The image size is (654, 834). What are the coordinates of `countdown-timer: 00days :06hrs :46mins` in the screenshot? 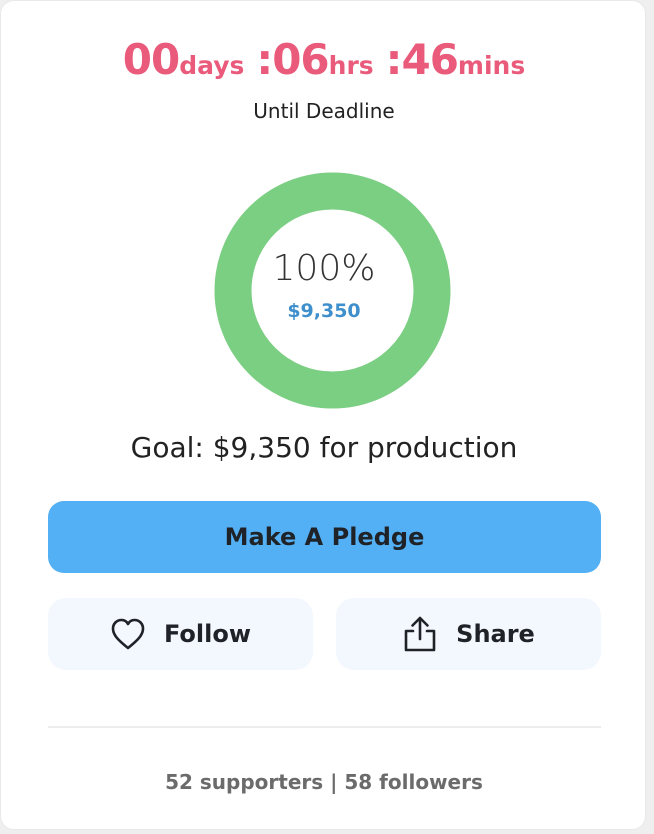 It's located at (324, 59).